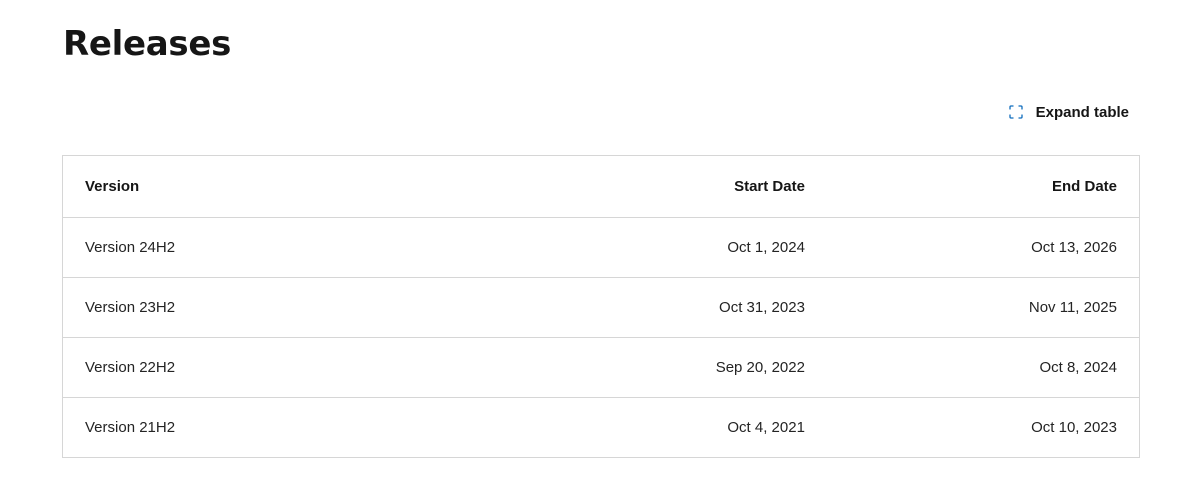 This screenshot has height=489, width=1200. What do you see at coordinates (601, 427) in the screenshot?
I see `table-row: Version 21H2 Oct 4, 2021 Oct 10, 2023` at bounding box center [601, 427].